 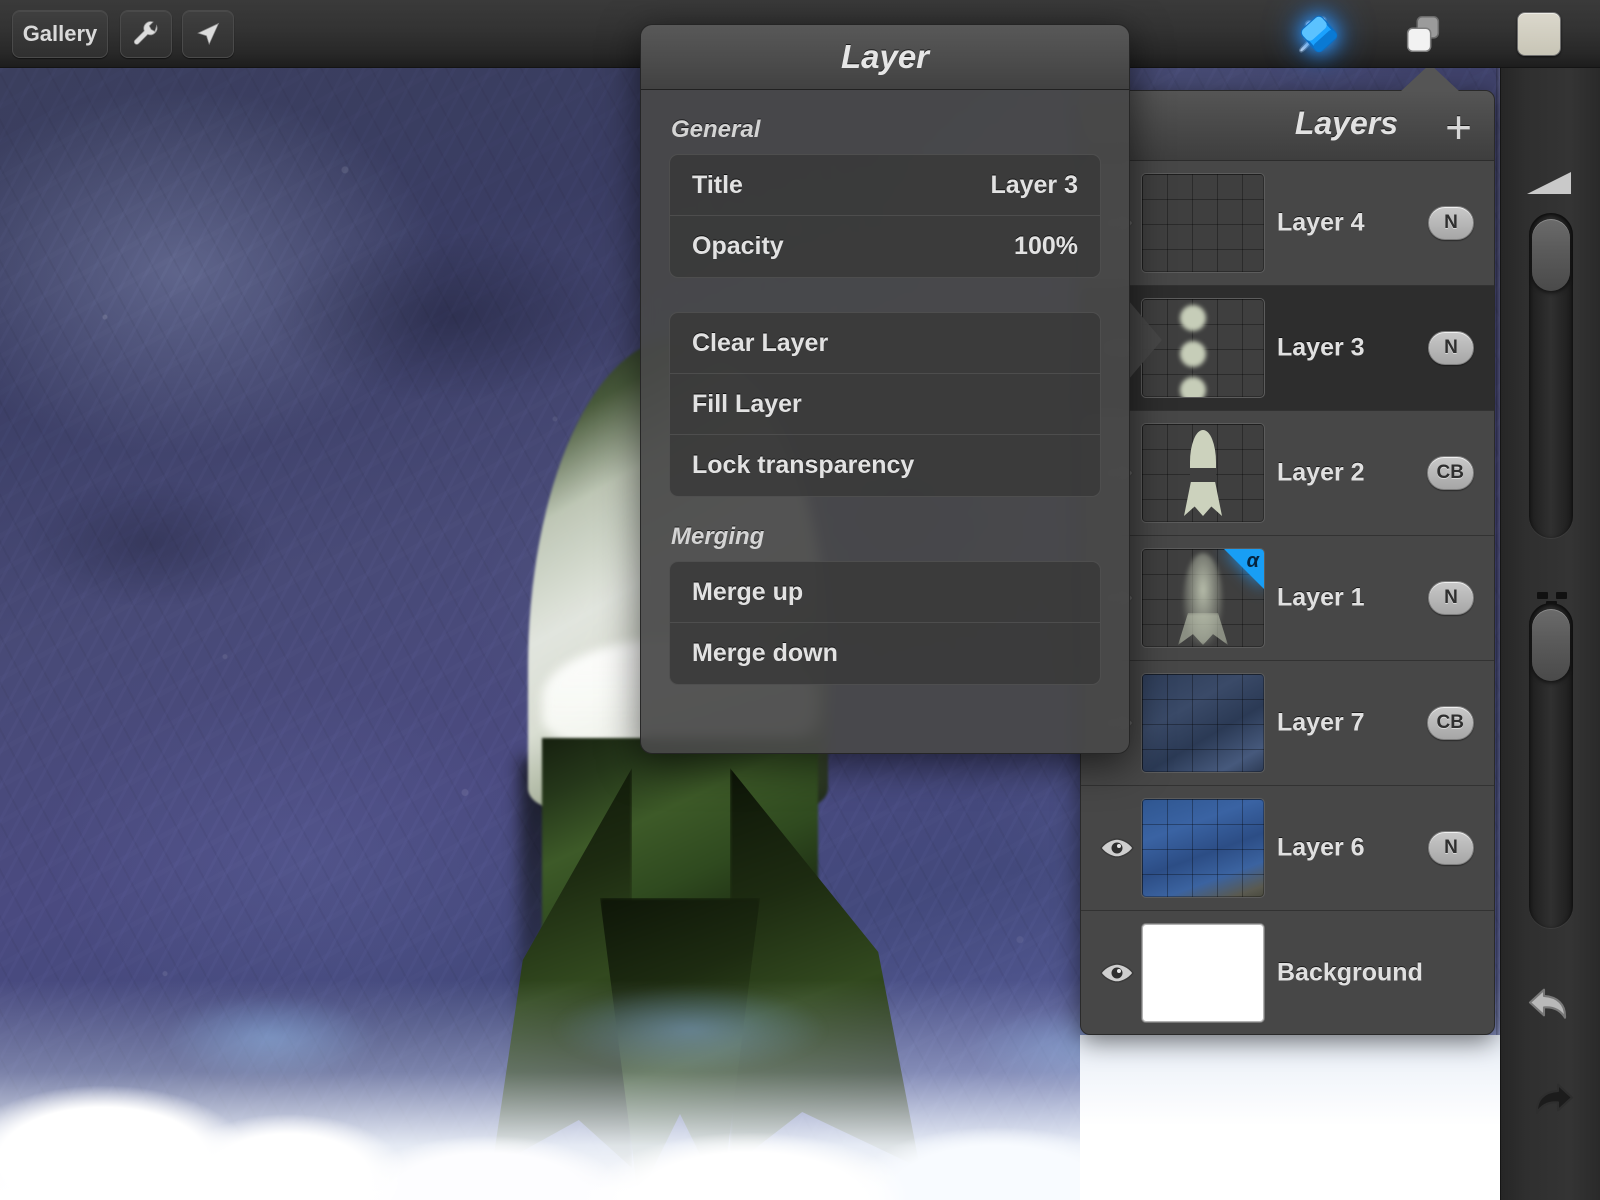 I want to click on fill-layer-button: Fill Layer, so click(x=885, y=404).